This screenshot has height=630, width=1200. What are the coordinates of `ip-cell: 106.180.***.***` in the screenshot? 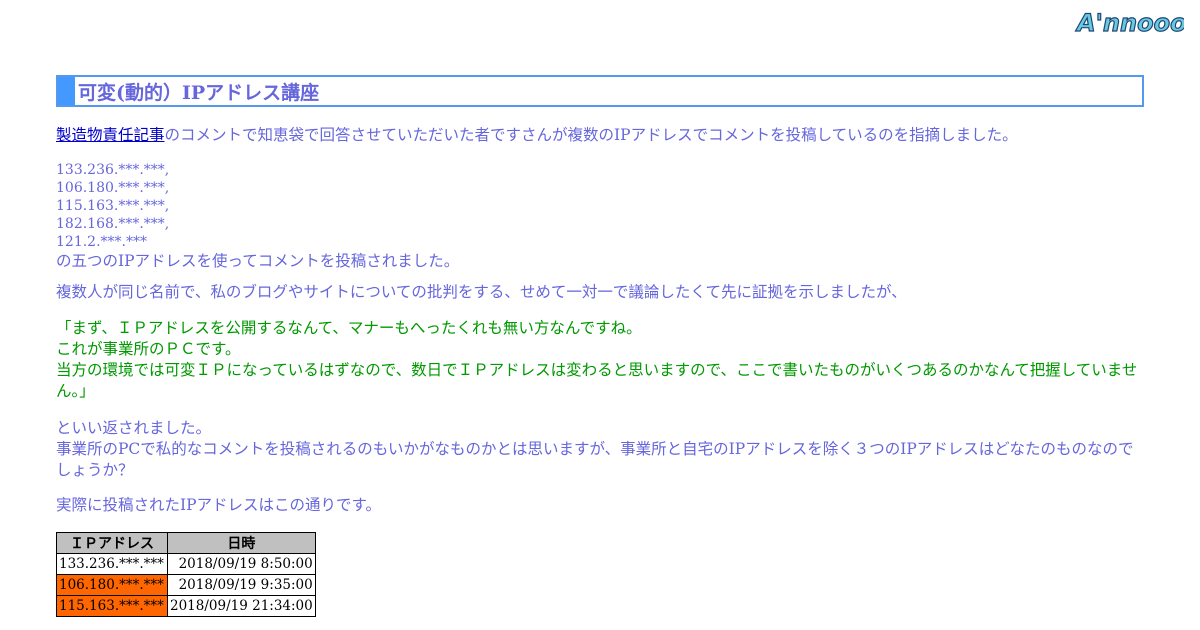 It's located at (112, 585).